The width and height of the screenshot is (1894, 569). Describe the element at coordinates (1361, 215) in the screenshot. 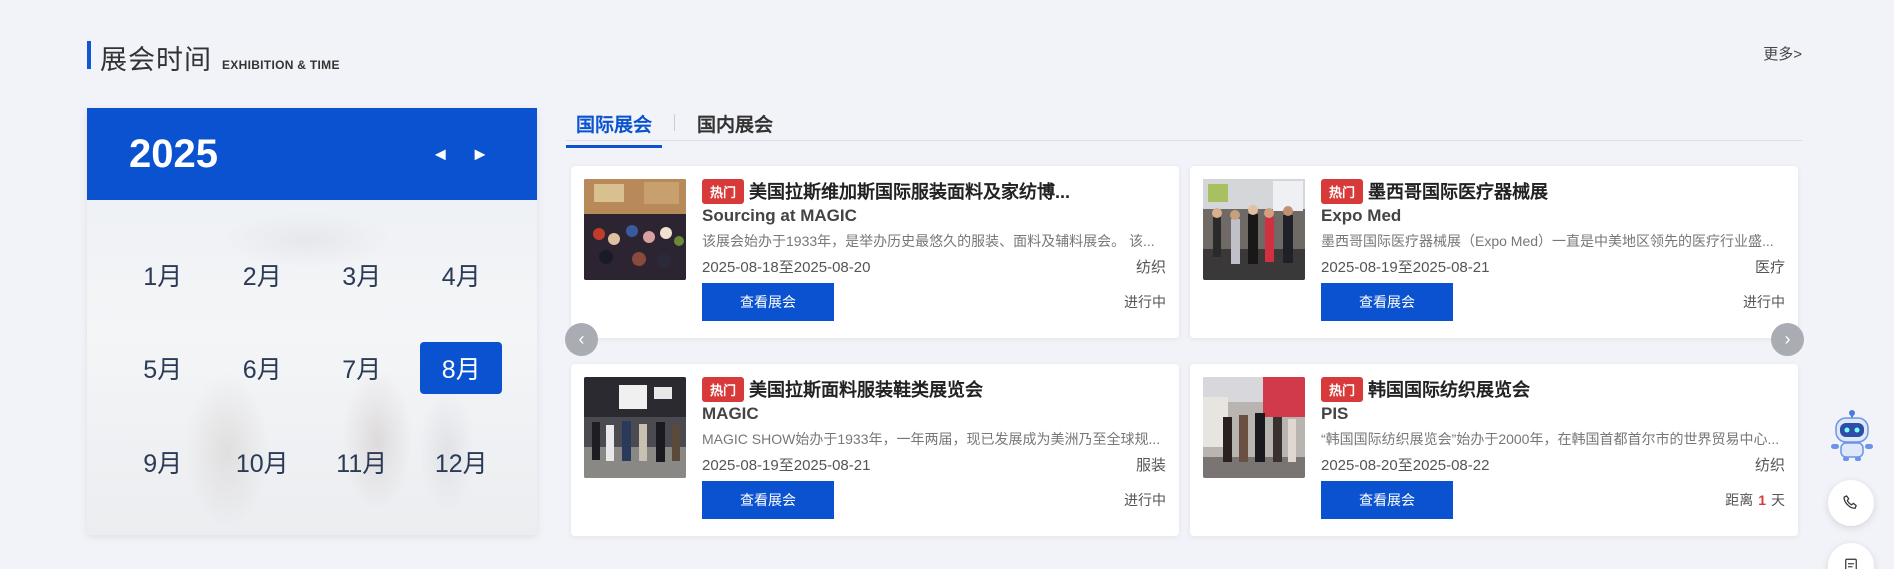

I see `exhibition-name-en: Expo Med` at that location.